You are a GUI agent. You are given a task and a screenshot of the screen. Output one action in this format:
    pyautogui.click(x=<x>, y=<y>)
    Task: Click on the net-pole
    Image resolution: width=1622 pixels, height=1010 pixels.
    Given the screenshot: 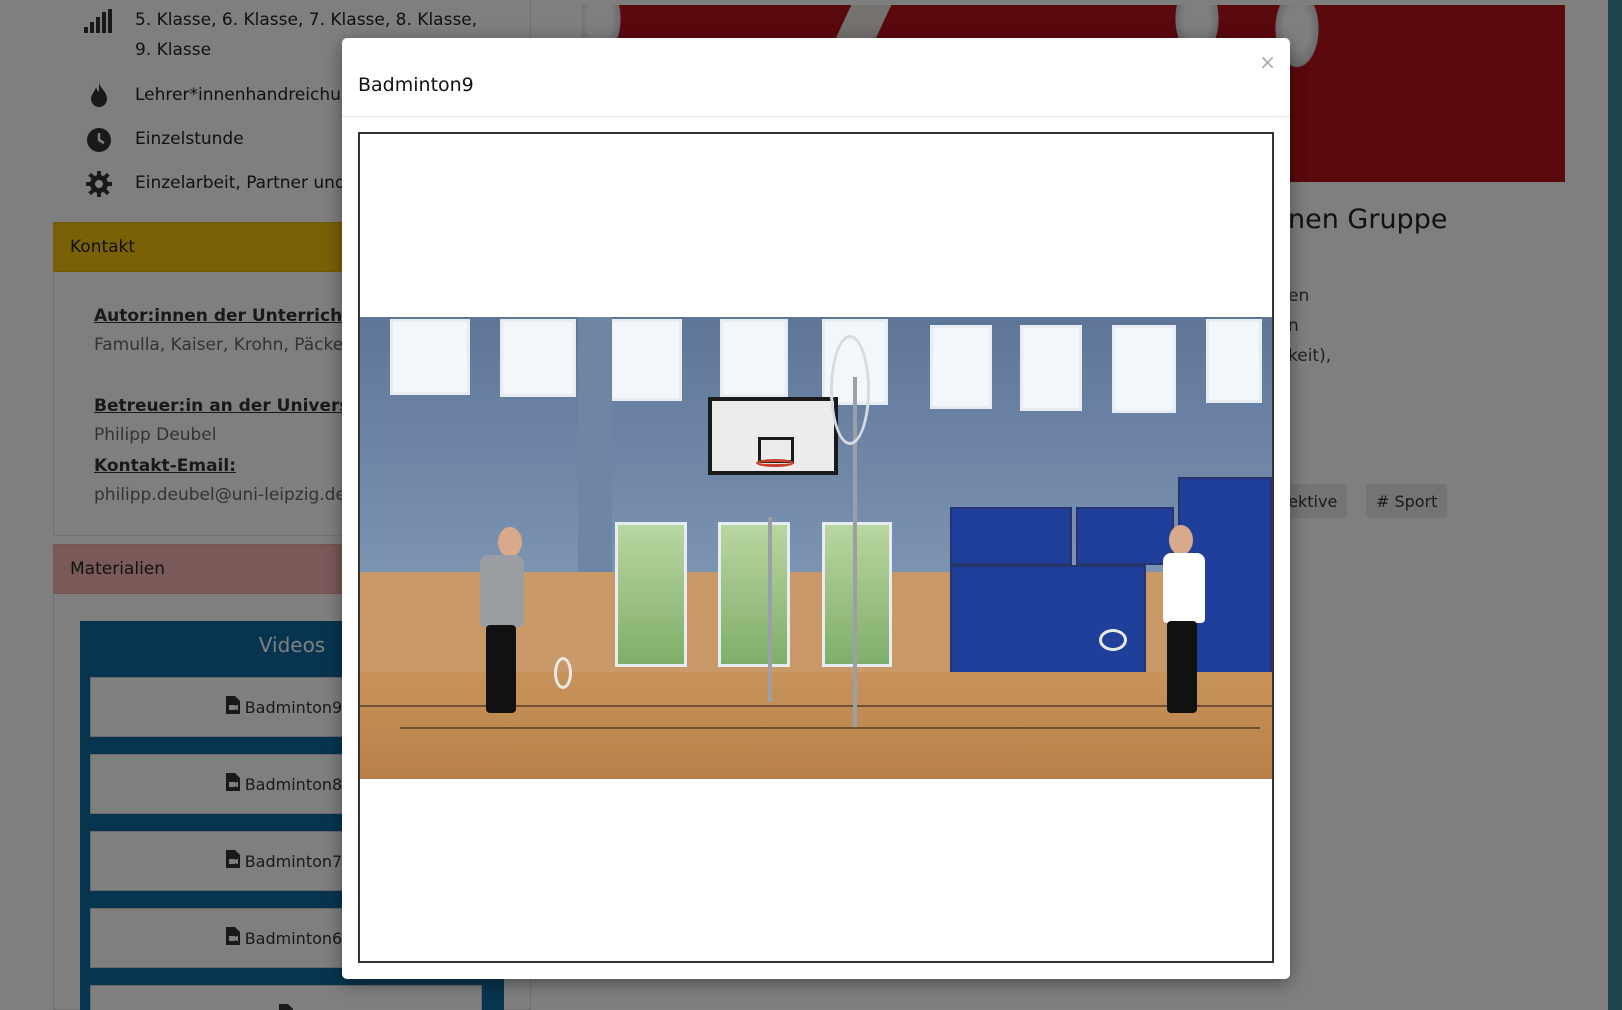 What is the action you would take?
    pyautogui.click(x=770, y=609)
    